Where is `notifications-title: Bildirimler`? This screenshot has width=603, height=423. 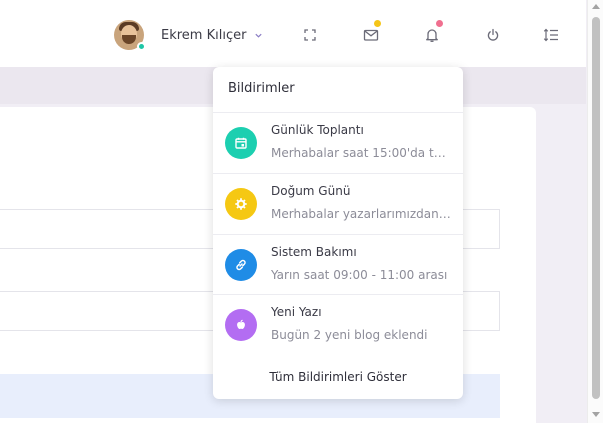
notifications-title: Bildirimler is located at coordinates (261, 88).